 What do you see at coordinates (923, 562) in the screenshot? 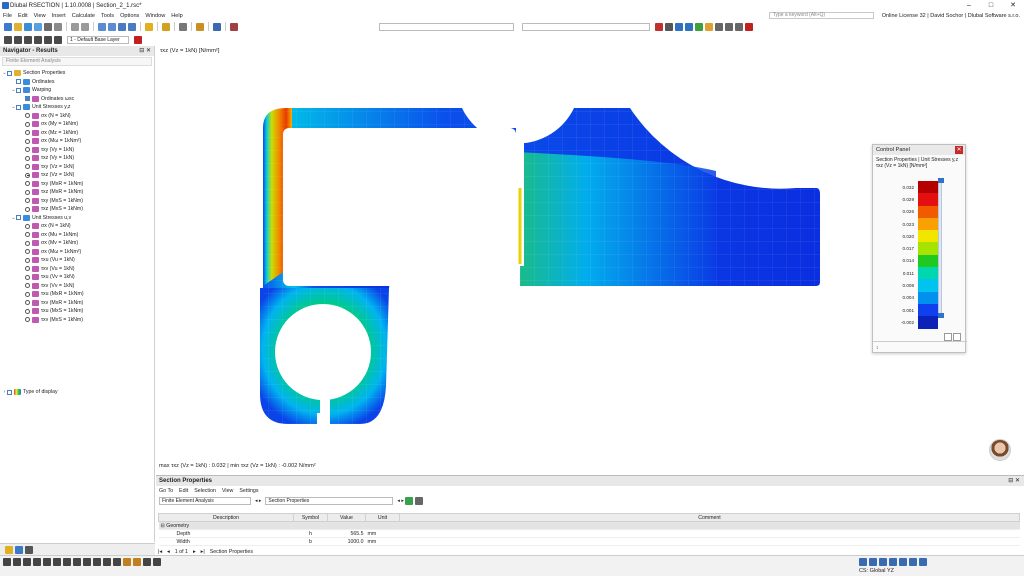
I see `snap-ucs-icon` at bounding box center [923, 562].